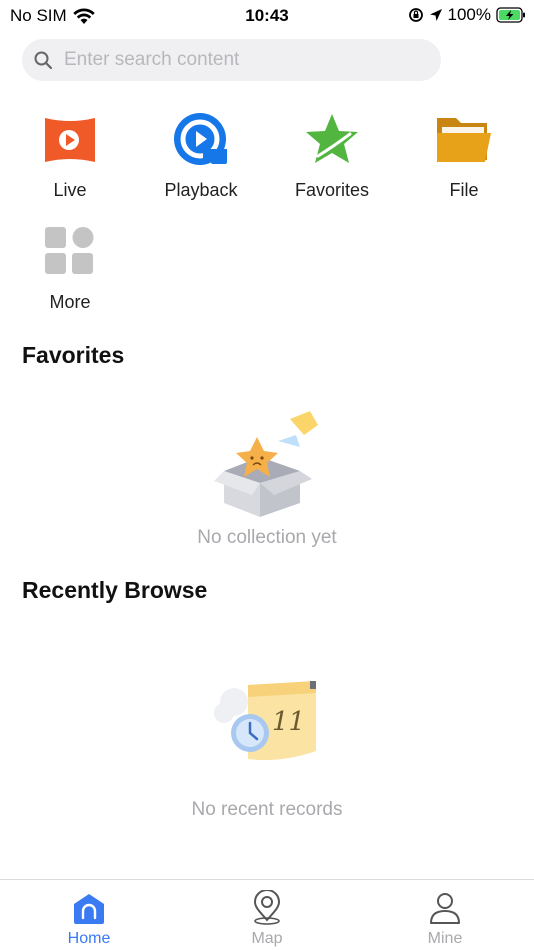 Image resolution: width=534 pixels, height=950 pixels. Describe the element at coordinates (70, 140) in the screenshot. I see `live-icon` at that location.